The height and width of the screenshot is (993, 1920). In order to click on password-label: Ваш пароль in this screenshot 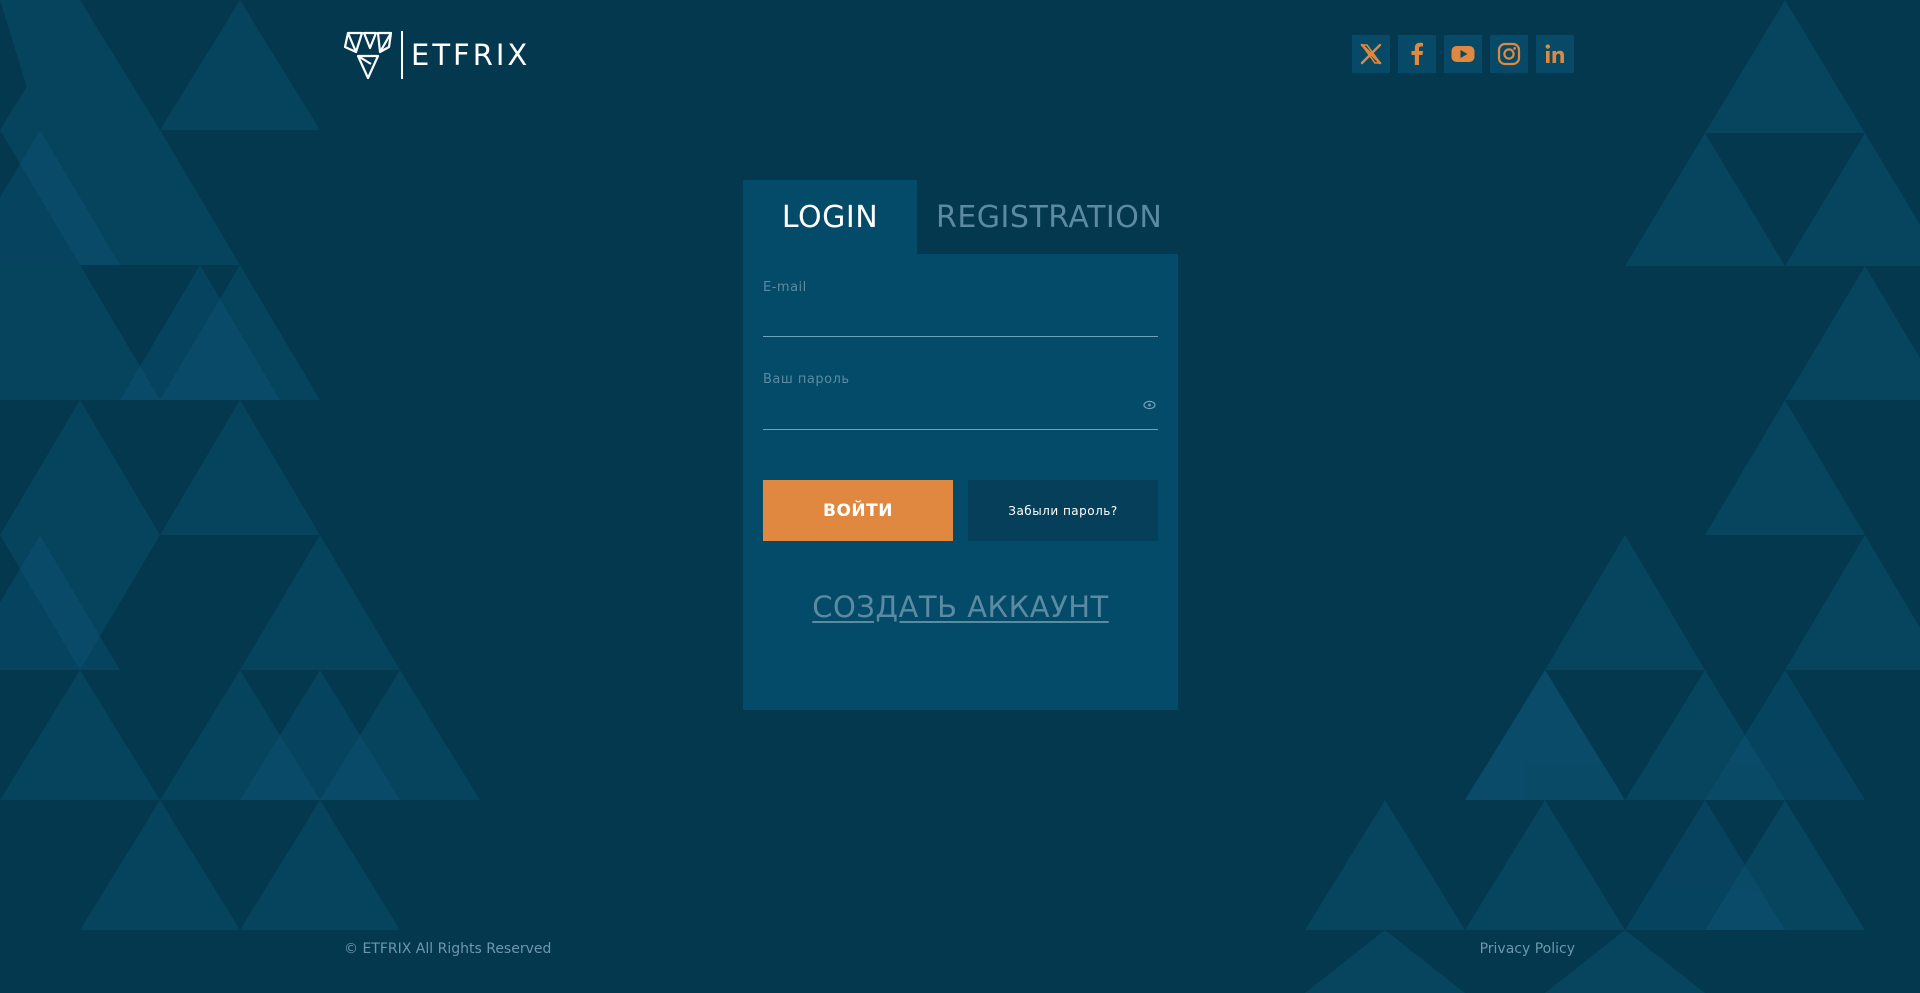, I will do `click(806, 379)`.